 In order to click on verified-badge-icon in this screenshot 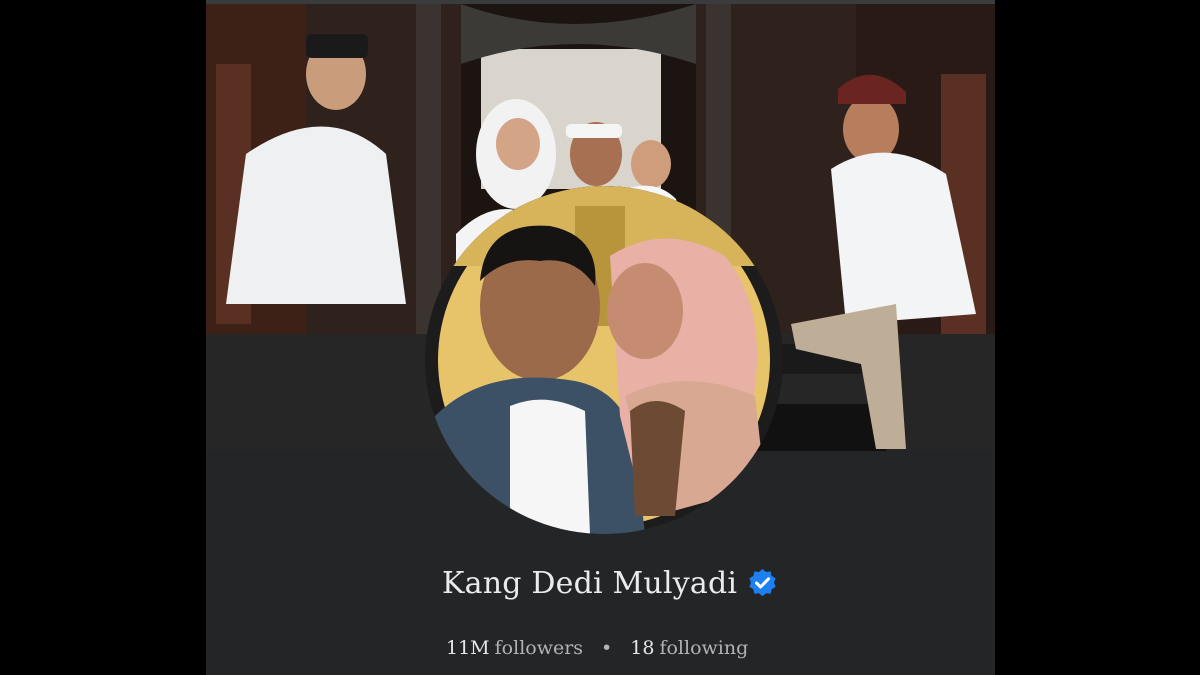, I will do `click(762, 583)`.